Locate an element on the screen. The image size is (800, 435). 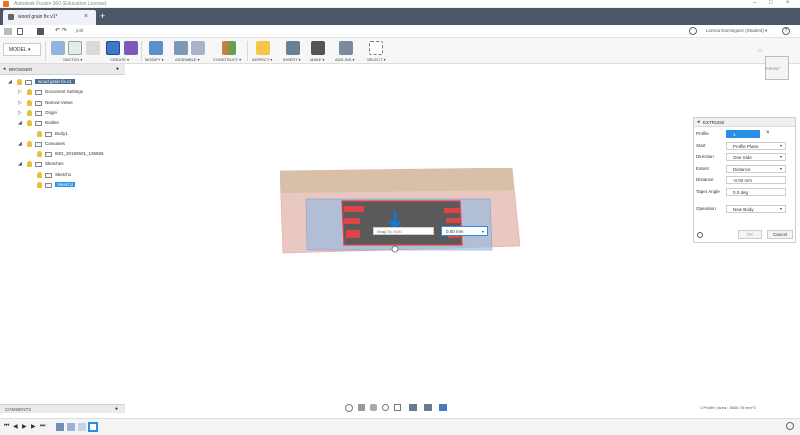
press-pull-icon is located at coordinates (156, 48).